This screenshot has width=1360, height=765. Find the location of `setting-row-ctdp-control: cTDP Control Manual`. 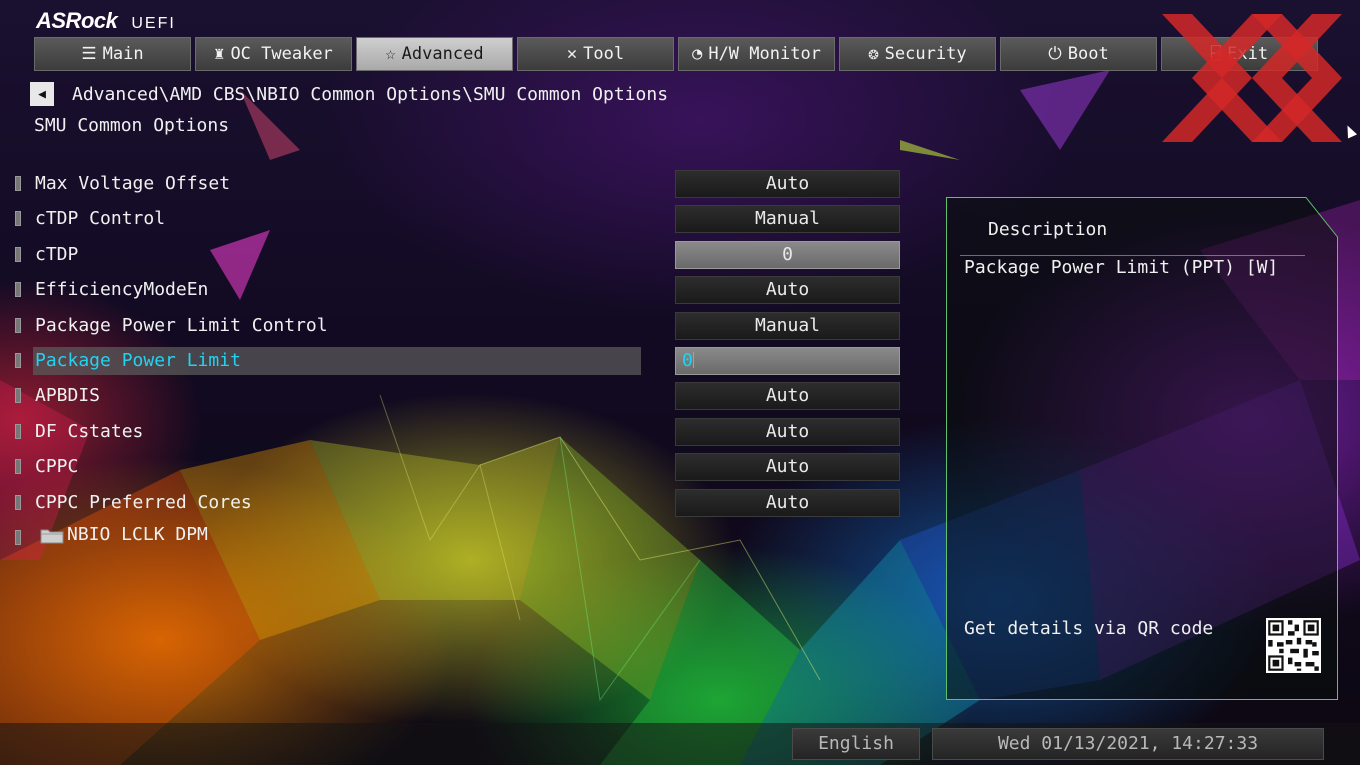

setting-row-ctdp-control: cTDP Control Manual is located at coordinates (455, 218).